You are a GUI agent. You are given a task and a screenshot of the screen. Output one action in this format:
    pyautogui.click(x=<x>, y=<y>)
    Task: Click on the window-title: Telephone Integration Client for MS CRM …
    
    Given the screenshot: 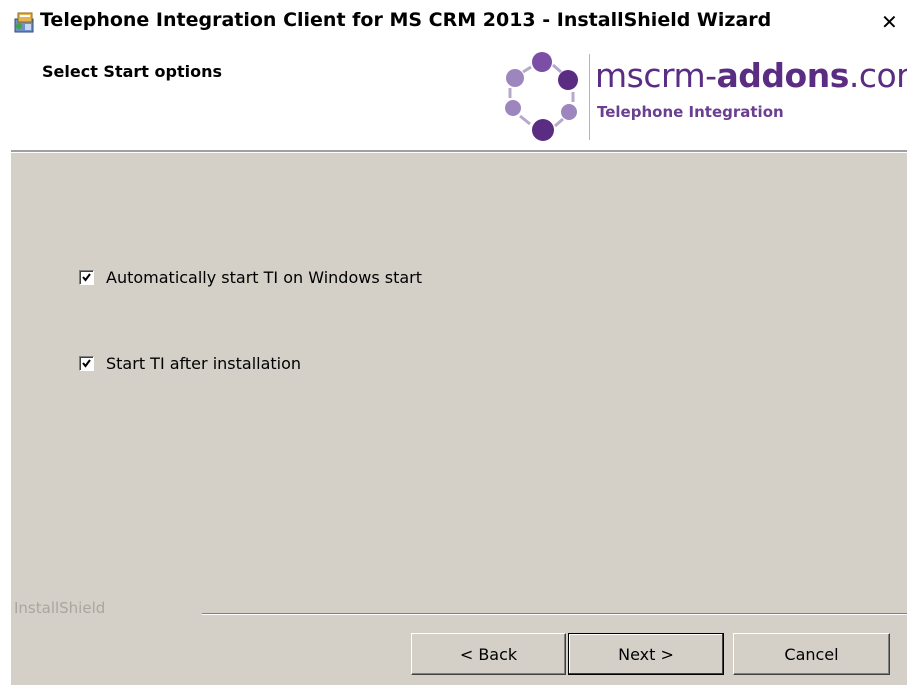 What is the action you would take?
    pyautogui.click(x=406, y=20)
    